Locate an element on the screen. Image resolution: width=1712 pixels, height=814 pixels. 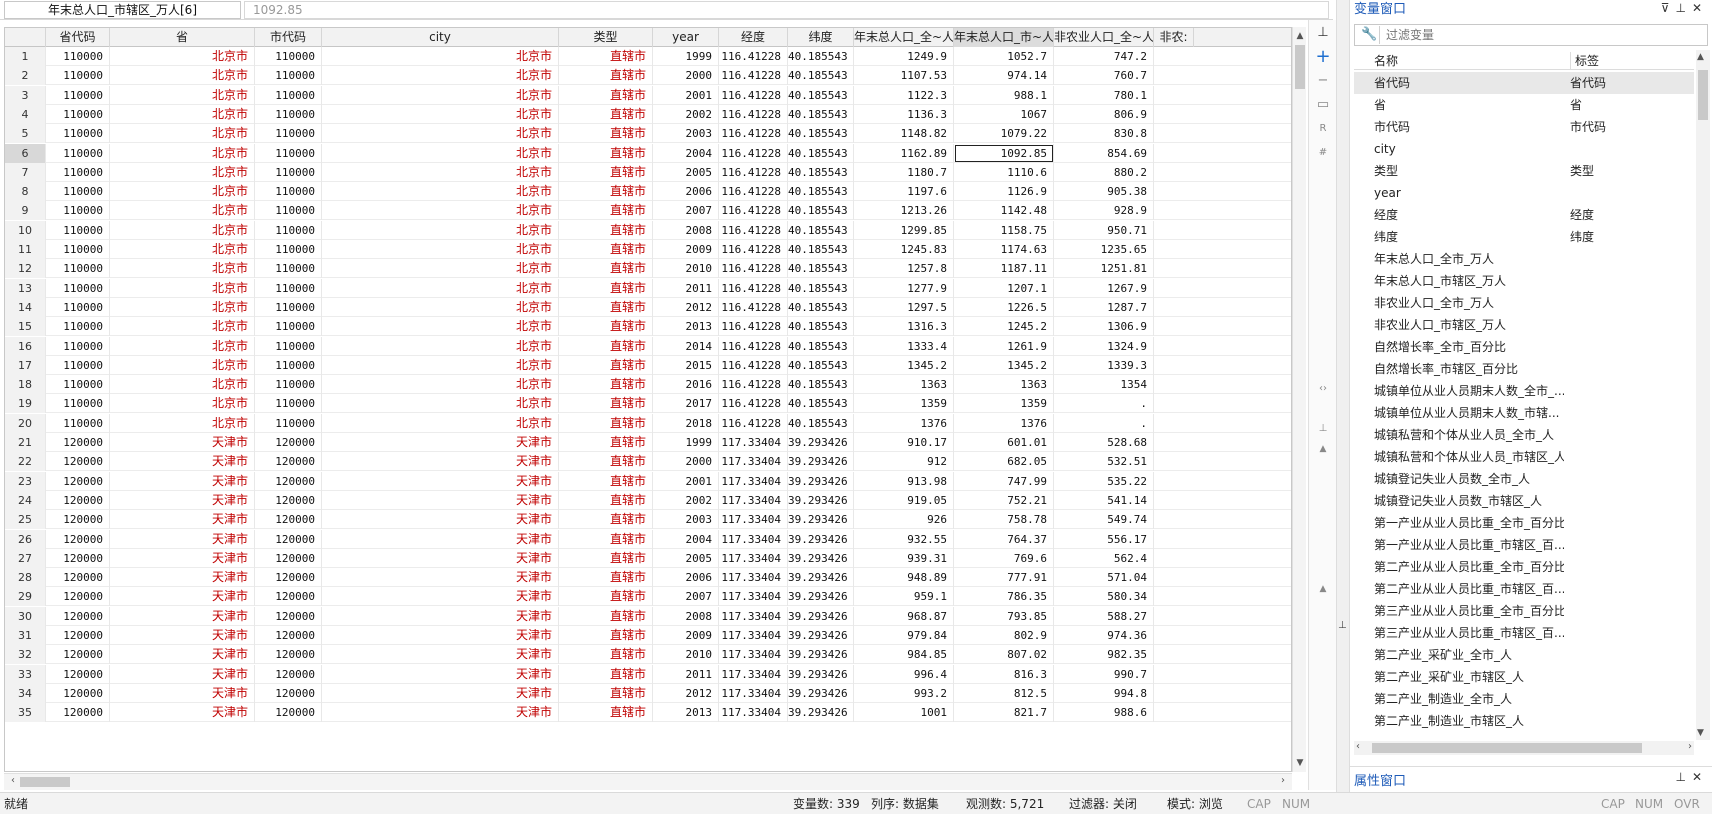
variable-list-item: 非农业人口_全市_万人 is located at coordinates (1524, 303).